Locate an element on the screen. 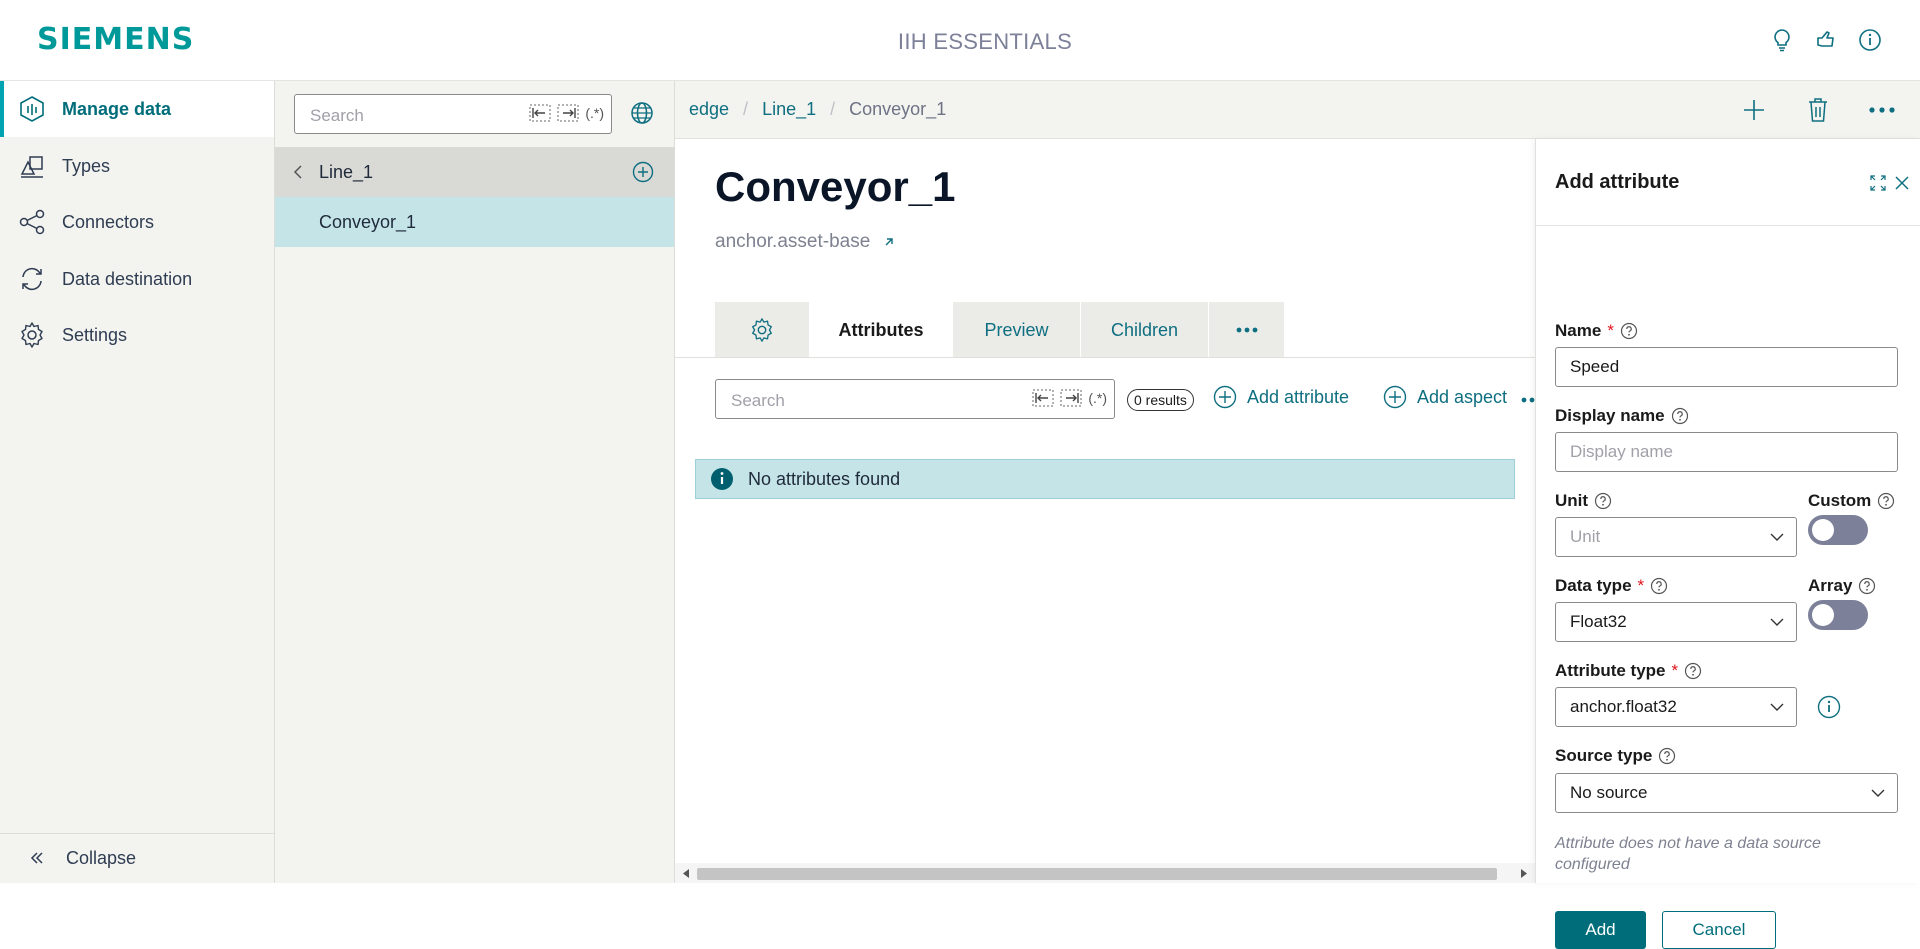  data-type-label: Data type * is located at coordinates (1611, 586).